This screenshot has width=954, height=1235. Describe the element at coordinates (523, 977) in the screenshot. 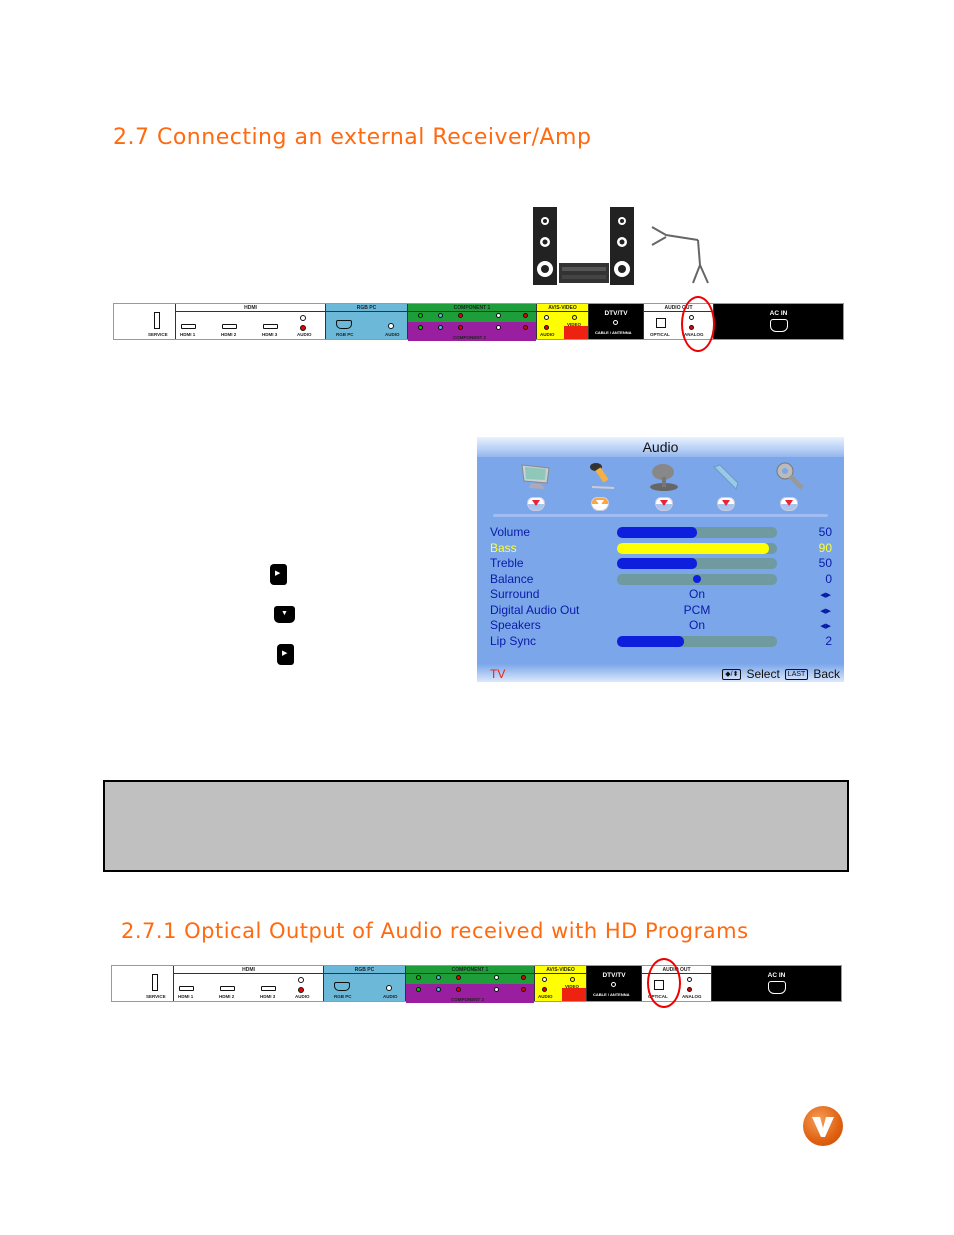

I see `comp1-audio-r-jack` at that location.